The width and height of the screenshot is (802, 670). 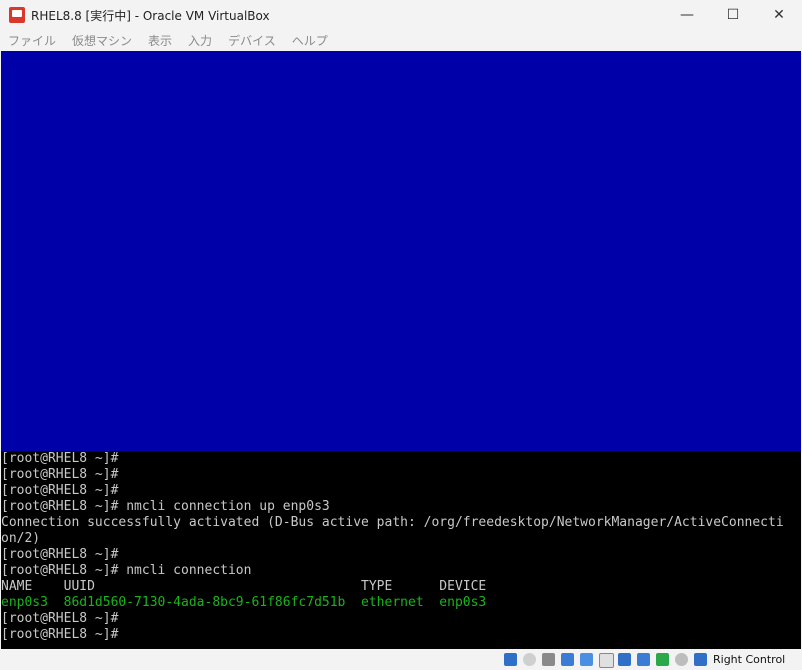 I want to click on optical-drive-icon, so click(x=529, y=659).